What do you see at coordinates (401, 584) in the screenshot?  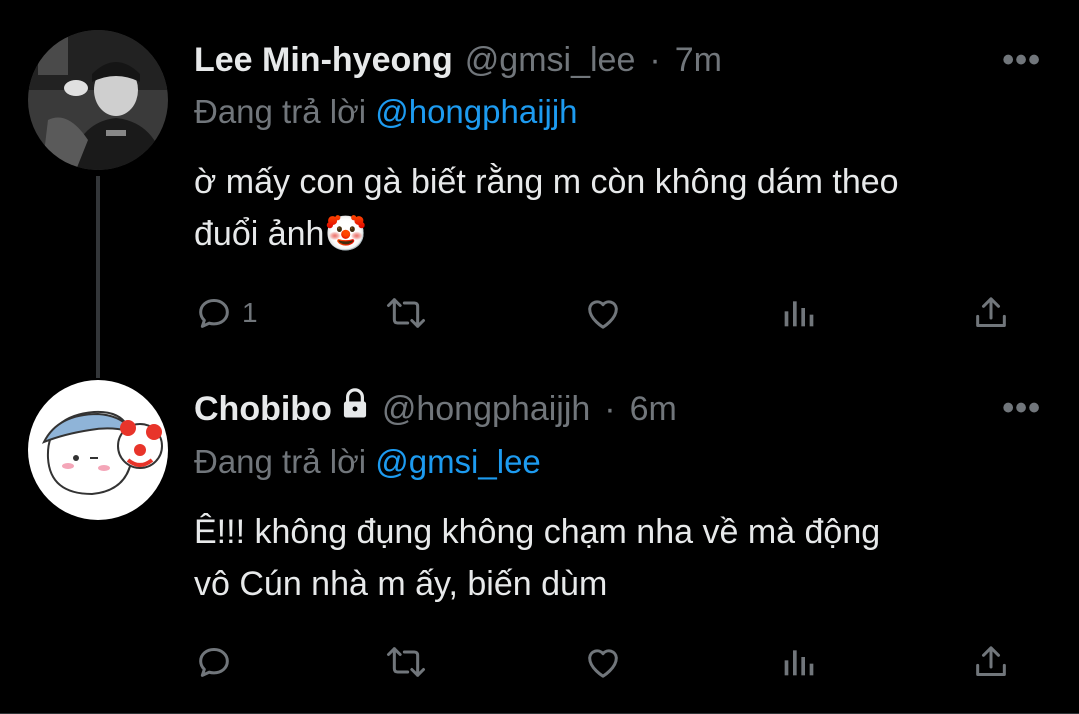 I see `tweet-text-line: vô Cún nhà m ấy, biến dùm` at bounding box center [401, 584].